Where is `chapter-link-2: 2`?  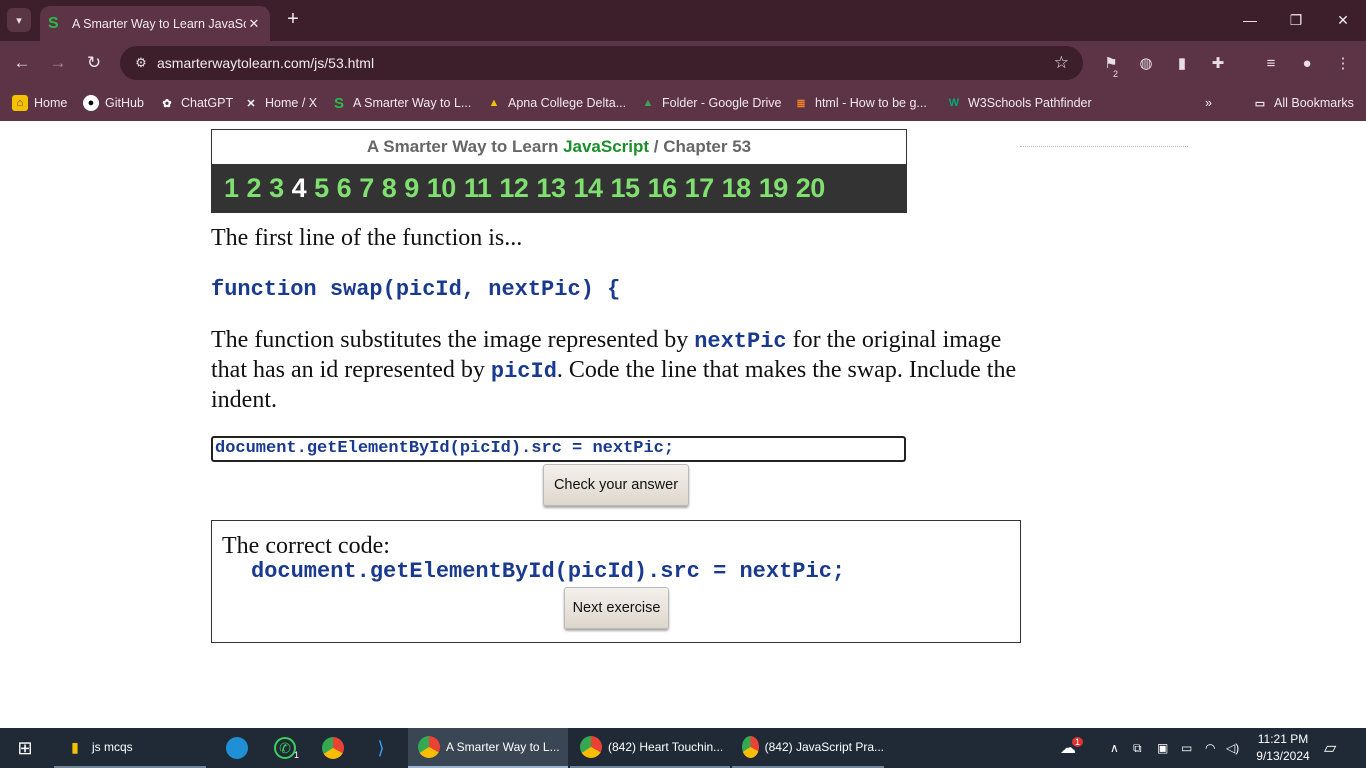
chapter-link-2: 2 is located at coordinates (254, 188).